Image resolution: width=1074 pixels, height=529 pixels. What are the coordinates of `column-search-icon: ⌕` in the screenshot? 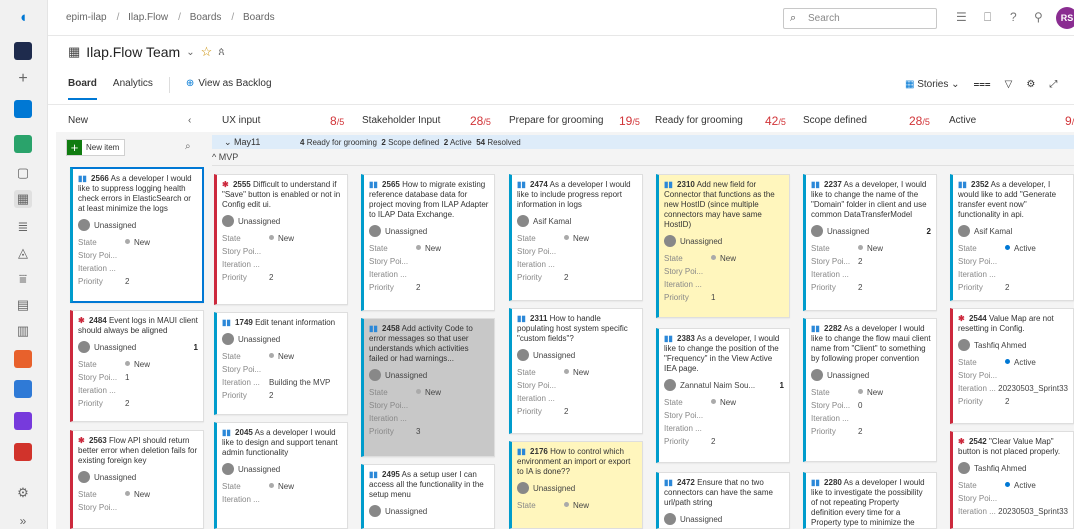 It's located at (188, 146).